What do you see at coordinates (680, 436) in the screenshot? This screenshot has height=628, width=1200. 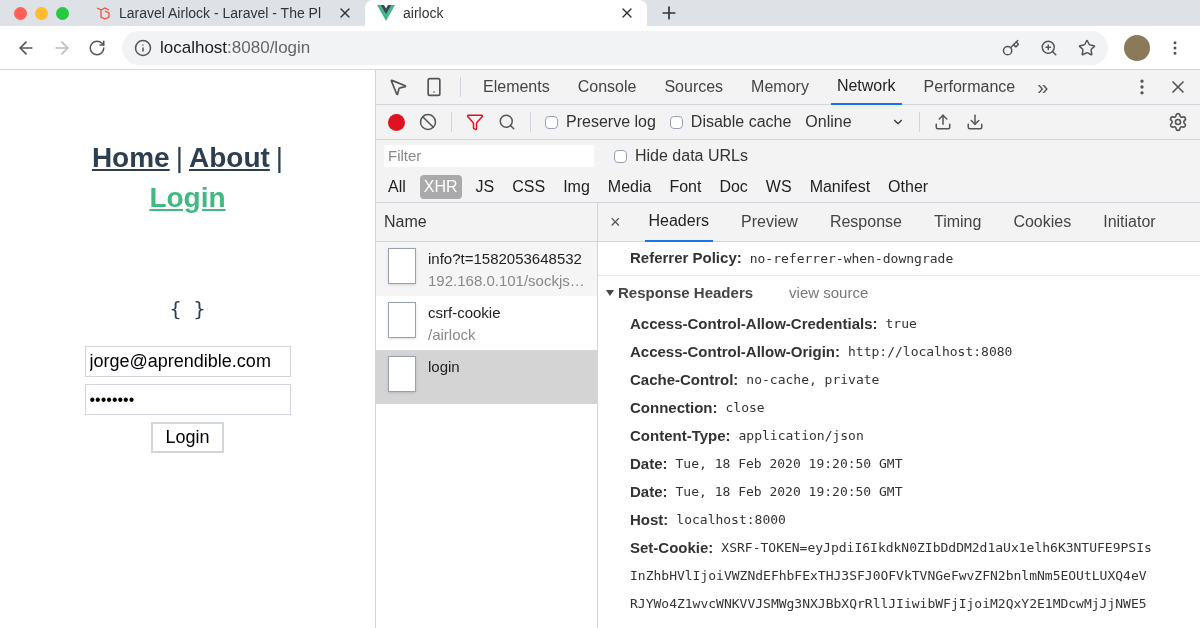 I see `header-key: Content-Type:` at bounding box center [680, 436].